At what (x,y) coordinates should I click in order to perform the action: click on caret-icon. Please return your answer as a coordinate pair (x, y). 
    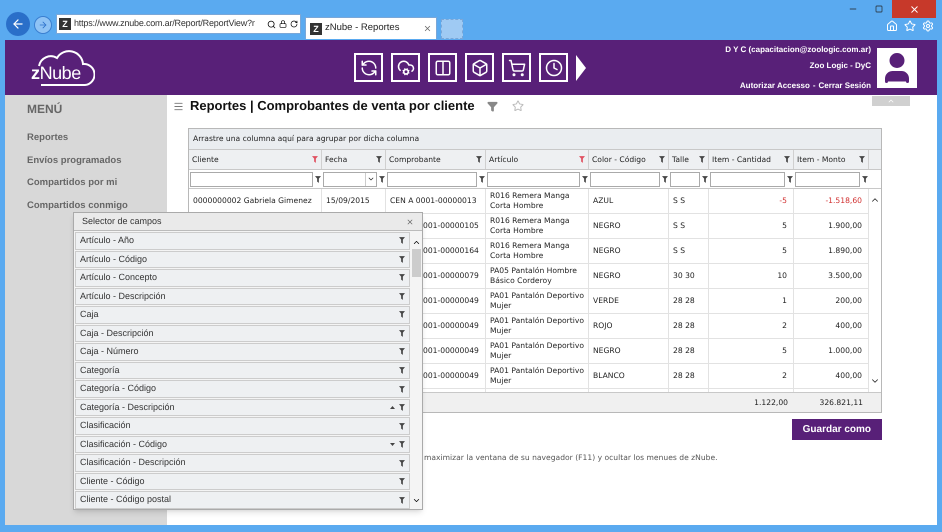
    Looking at the image, I should click on (371, 179).